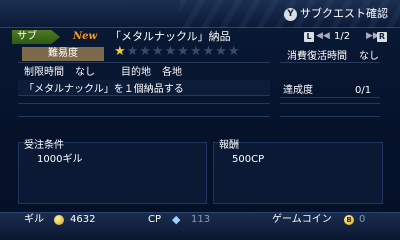  I want to click on star-filled-icon: ★, so click(120, 51).